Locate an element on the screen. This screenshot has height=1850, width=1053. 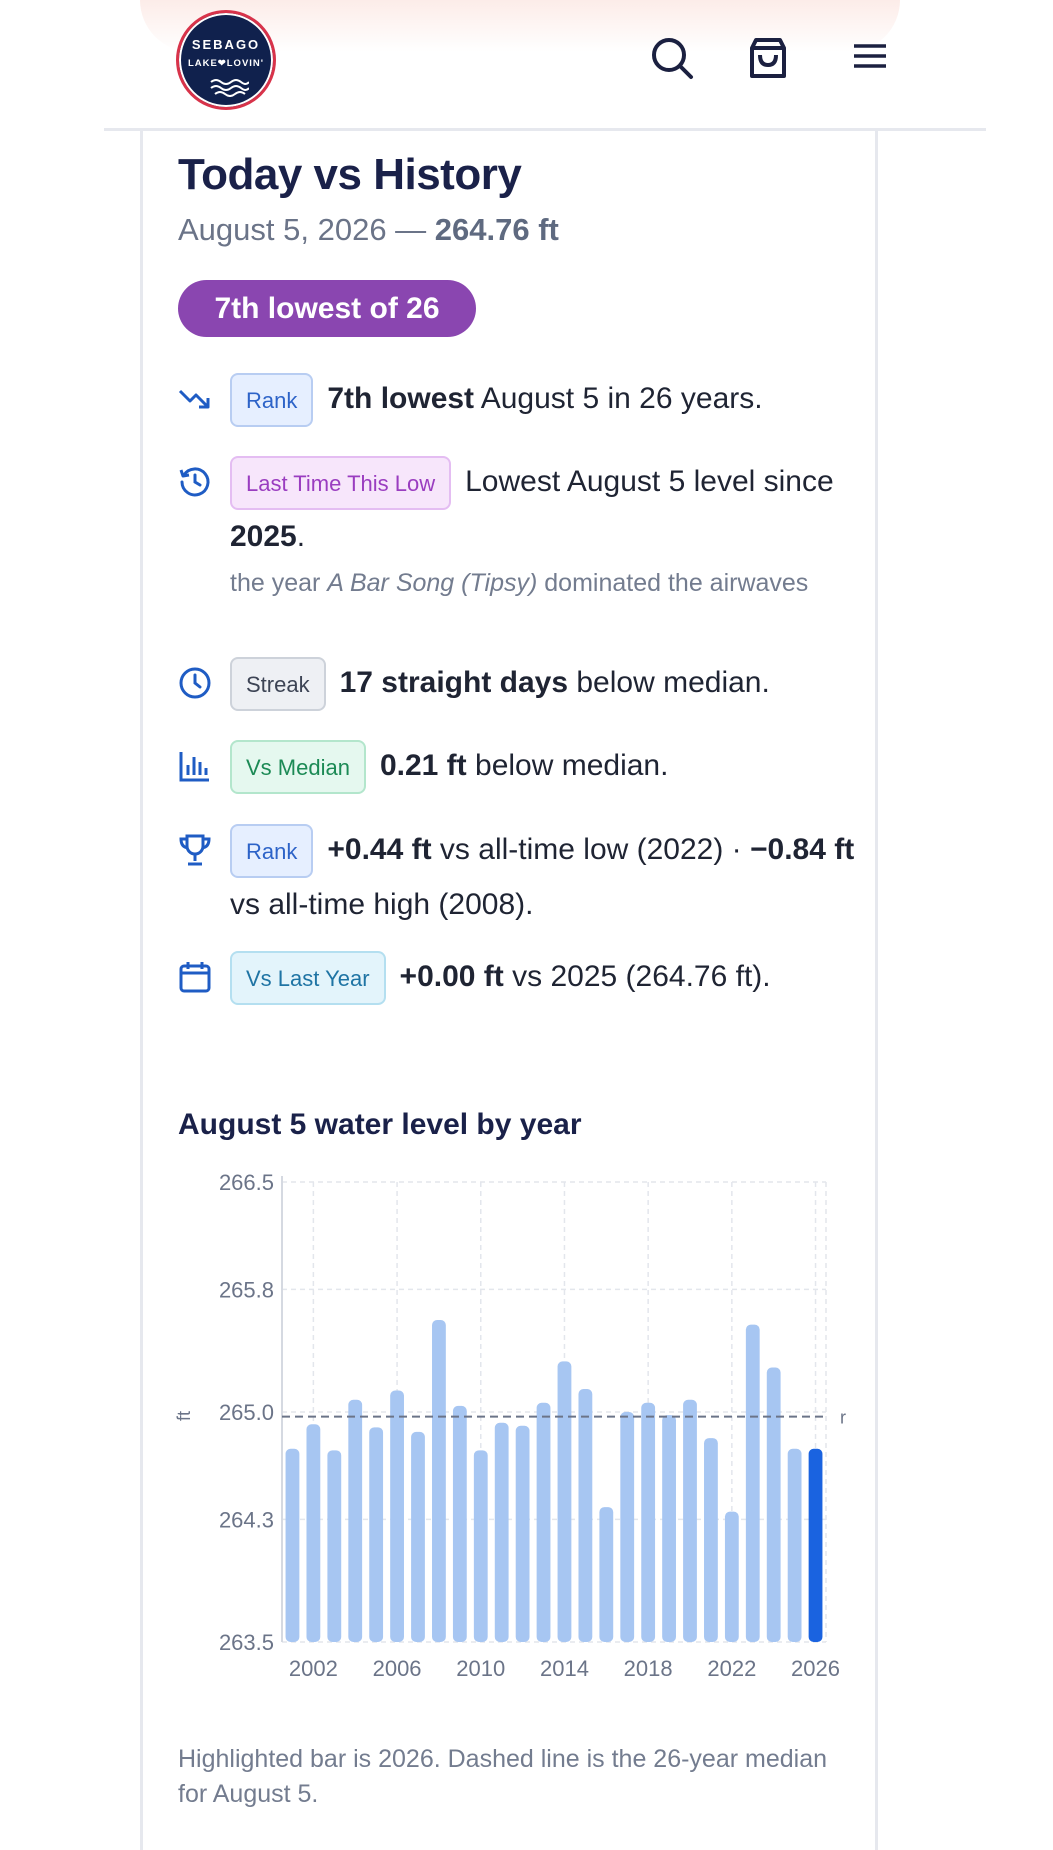
trophy-icon is located at coordinates (195, 850).